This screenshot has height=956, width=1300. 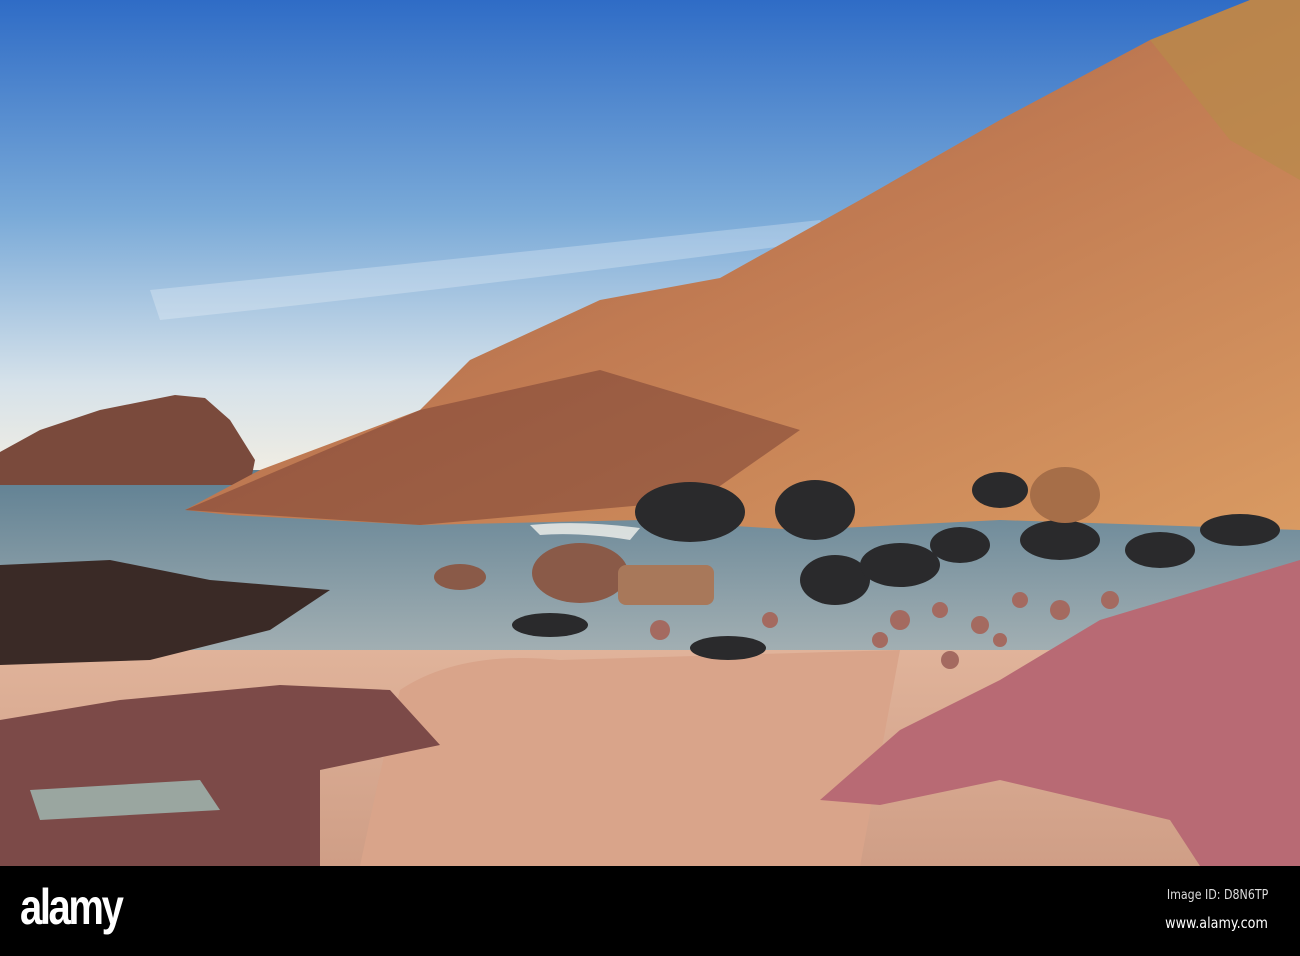 I want to click on wet-sand-foreground, so click(x=630, y=758).